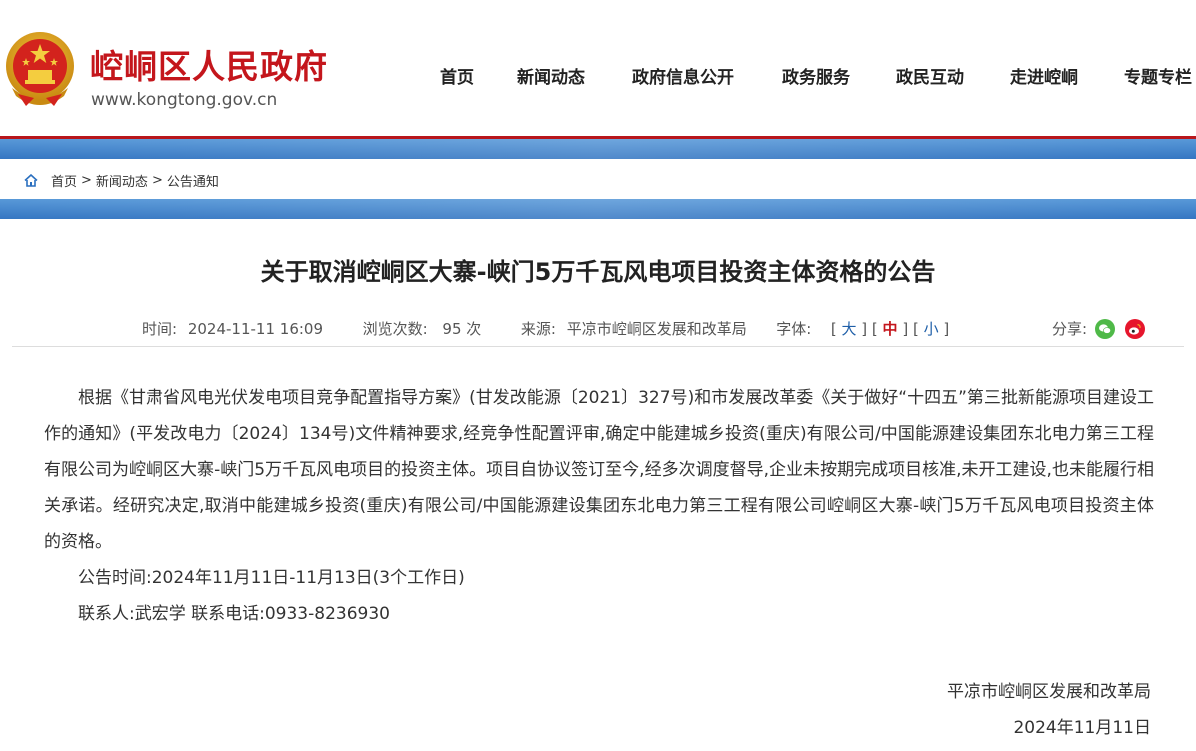 This screenshot has width=1196, height=751. I want to click on breadcrumb: 首页 > 新闻动态 > 公告通知, so click(121, 180).